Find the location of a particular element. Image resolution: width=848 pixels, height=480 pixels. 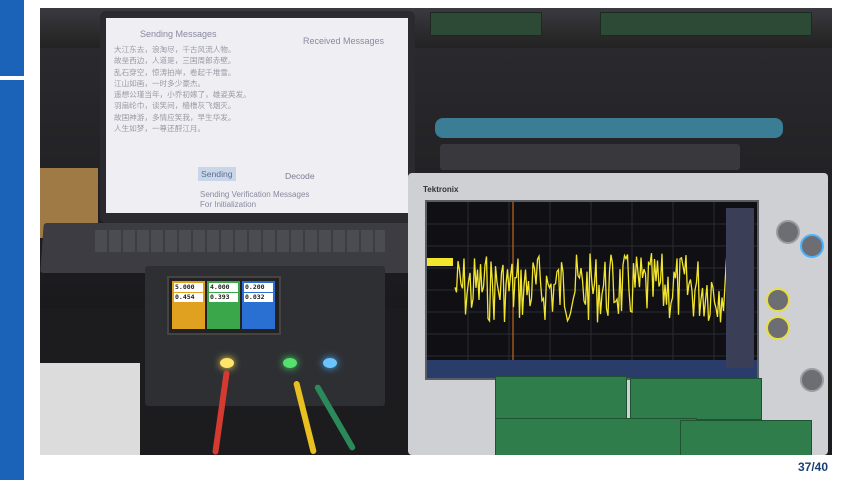

channel-2: 4.000 0.393 is located at coordinates (223, 305).